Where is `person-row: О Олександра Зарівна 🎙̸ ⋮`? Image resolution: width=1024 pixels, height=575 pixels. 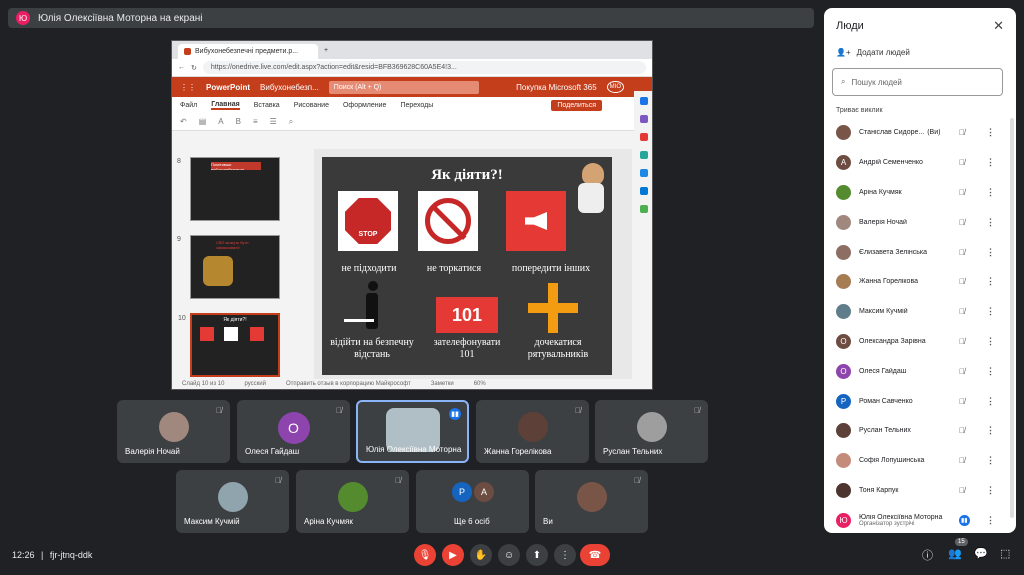
person-row: О Олександра Зарівна 🎙̸ ⋮ is located at coordinates (920, 342).